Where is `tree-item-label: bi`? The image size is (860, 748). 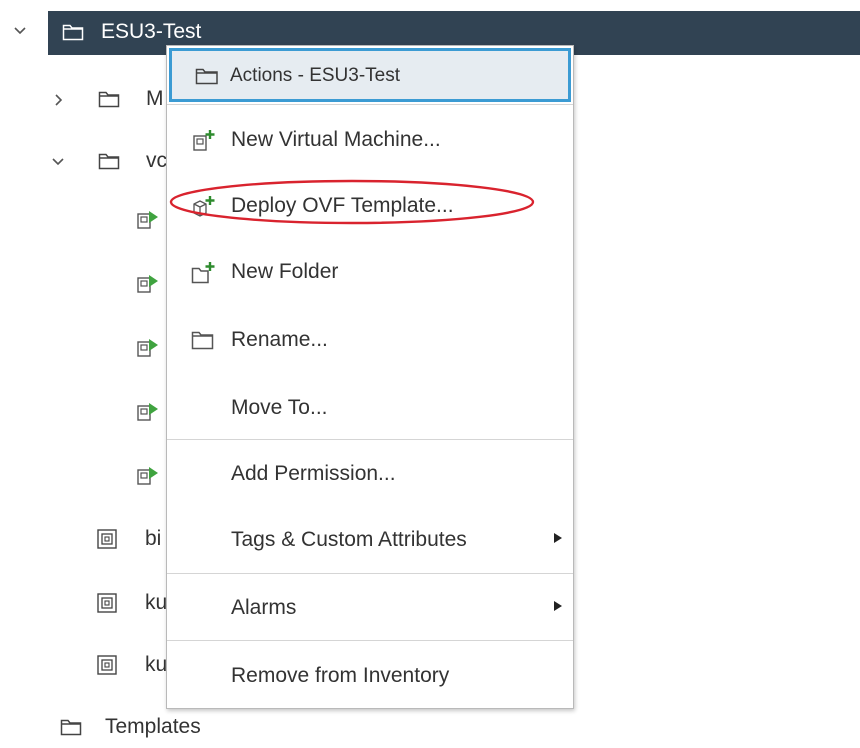 tree-item-label: bi is located at coordinates (153, 538).